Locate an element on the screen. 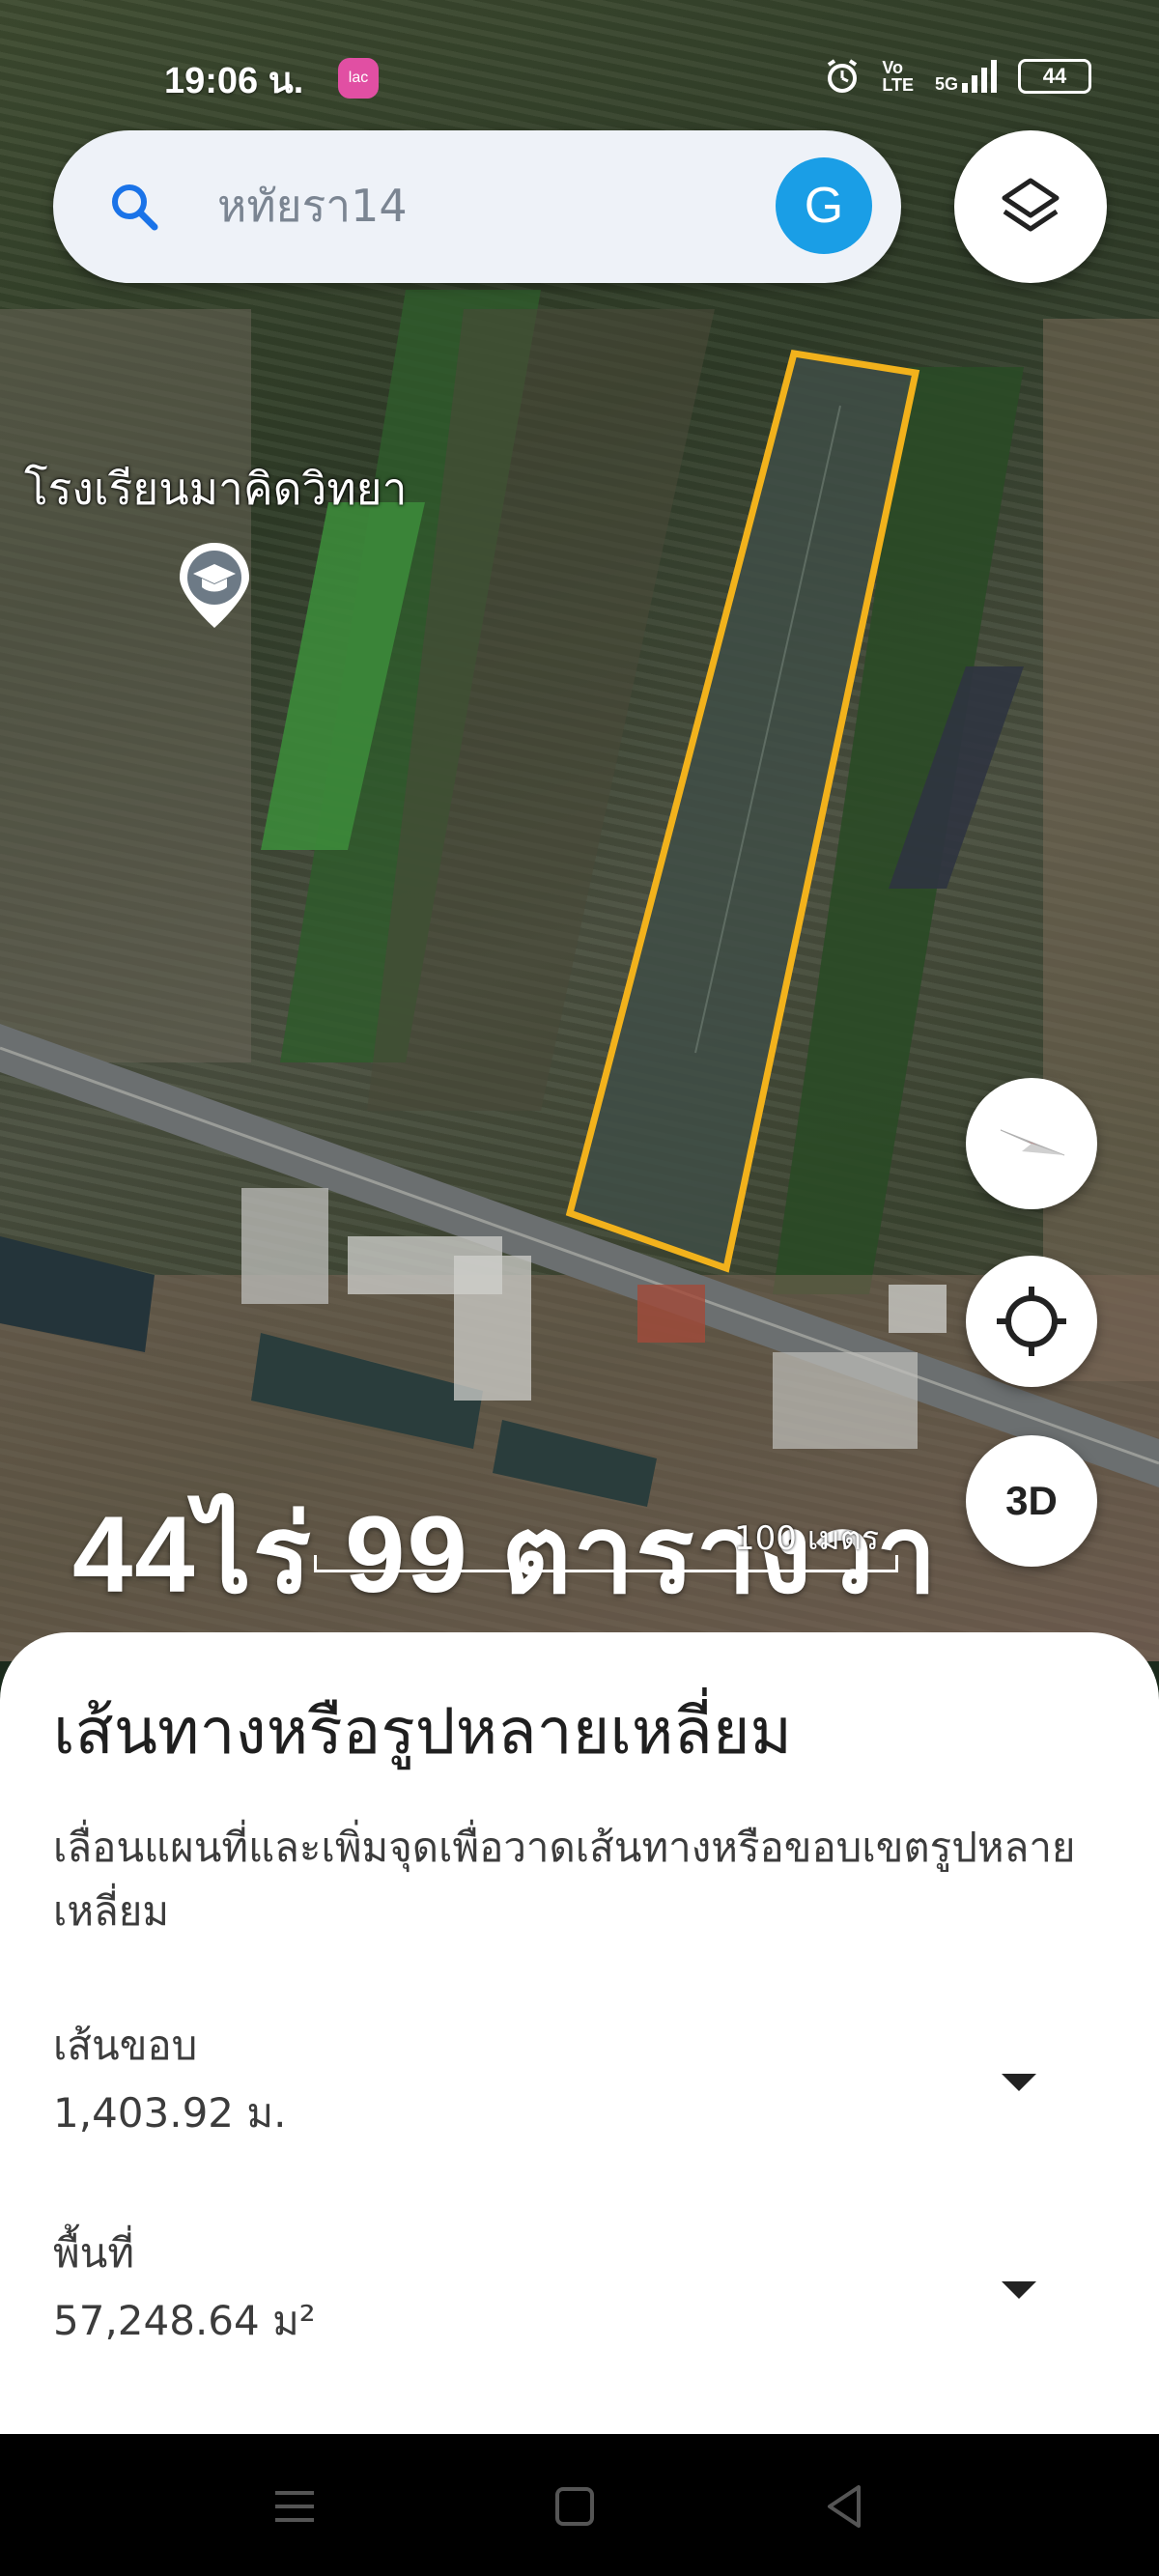 The height and width of the screenshot is (2576, 1159). search-bar: หทัยรา14 G is located at coordinates (477, 206).